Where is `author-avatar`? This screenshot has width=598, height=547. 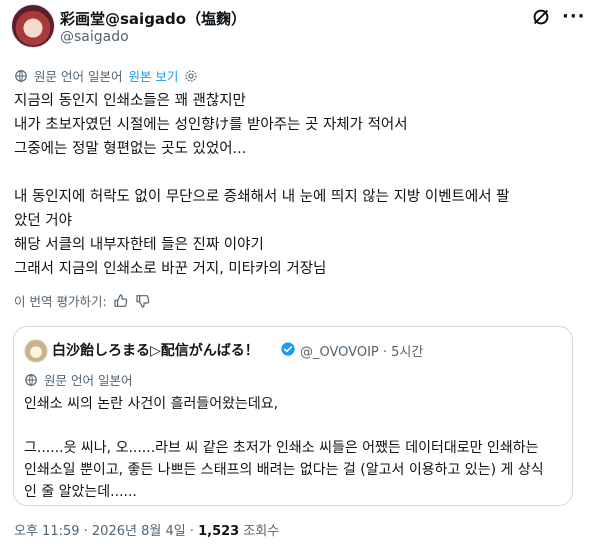 author-avatar is located at coordinates (33, 26).